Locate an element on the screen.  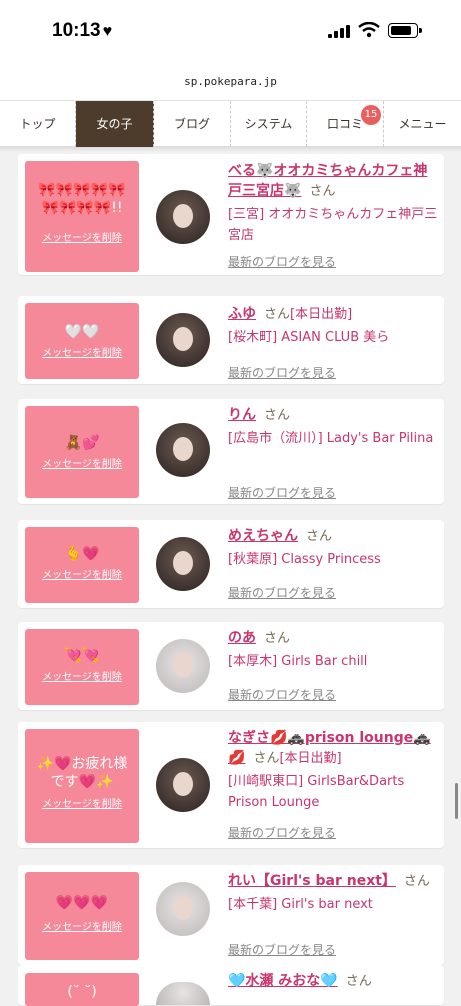
girl-info: ふゆ さん[本日出勤] [桜木町] ASIAN CLUB 美ら 最新のブログを見る is located at coordinates (333, 342).